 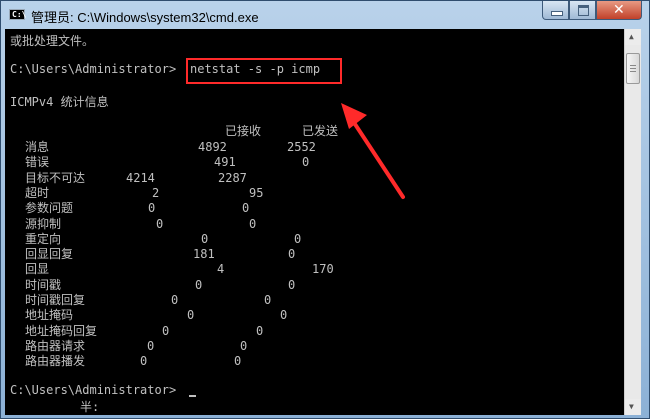 What do you see at coordinates (225, 162) in the screenshot?
I see `stat-received: 491` at bounding box center [225, 162].